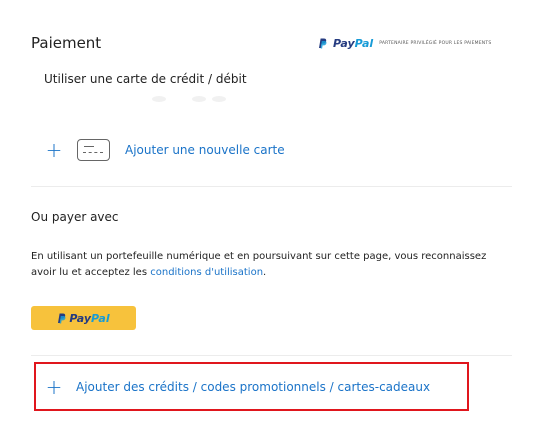 The image size is (544, 432). I want to click on add-new-card-button: + Ajouter une nouvelle carte, so click(164, 150).